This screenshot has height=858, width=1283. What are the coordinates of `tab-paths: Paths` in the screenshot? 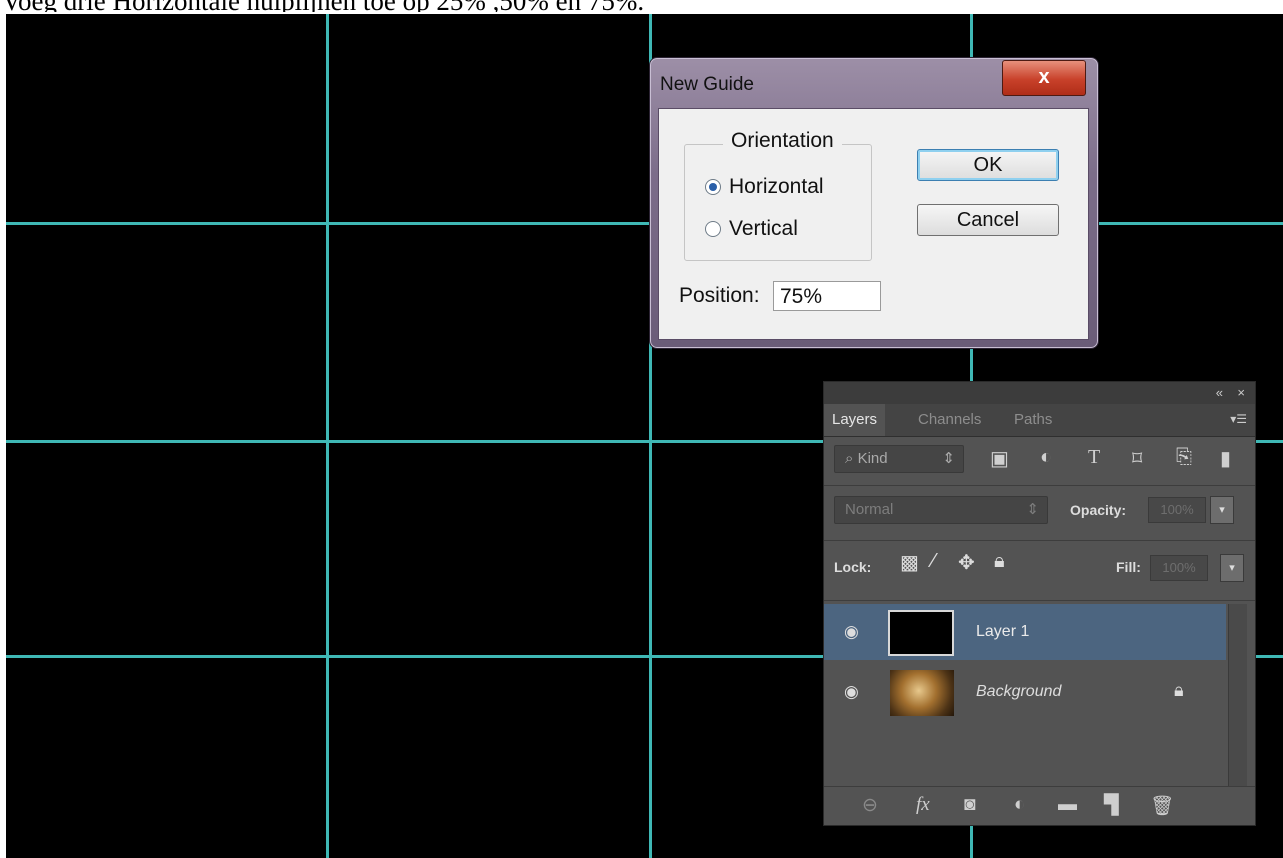 It's located at (1033, 420).